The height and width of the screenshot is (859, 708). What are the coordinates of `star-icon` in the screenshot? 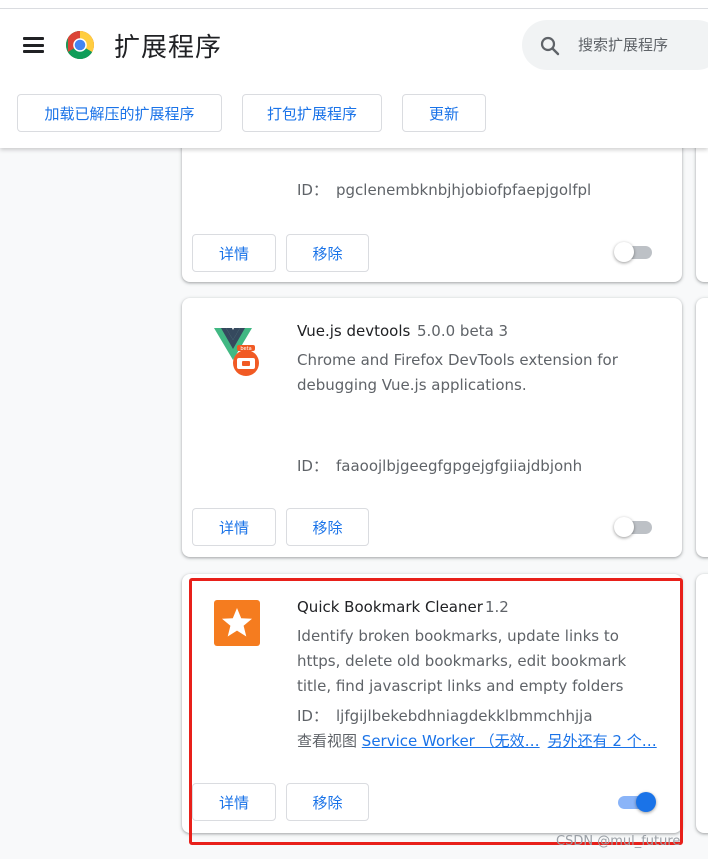 It's located at (237, 623).